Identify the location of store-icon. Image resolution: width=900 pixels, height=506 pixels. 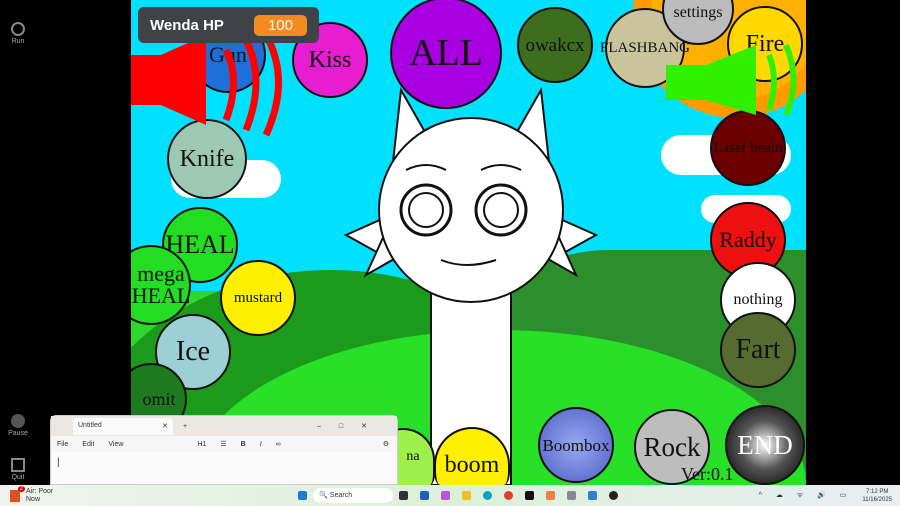
(425, 495).